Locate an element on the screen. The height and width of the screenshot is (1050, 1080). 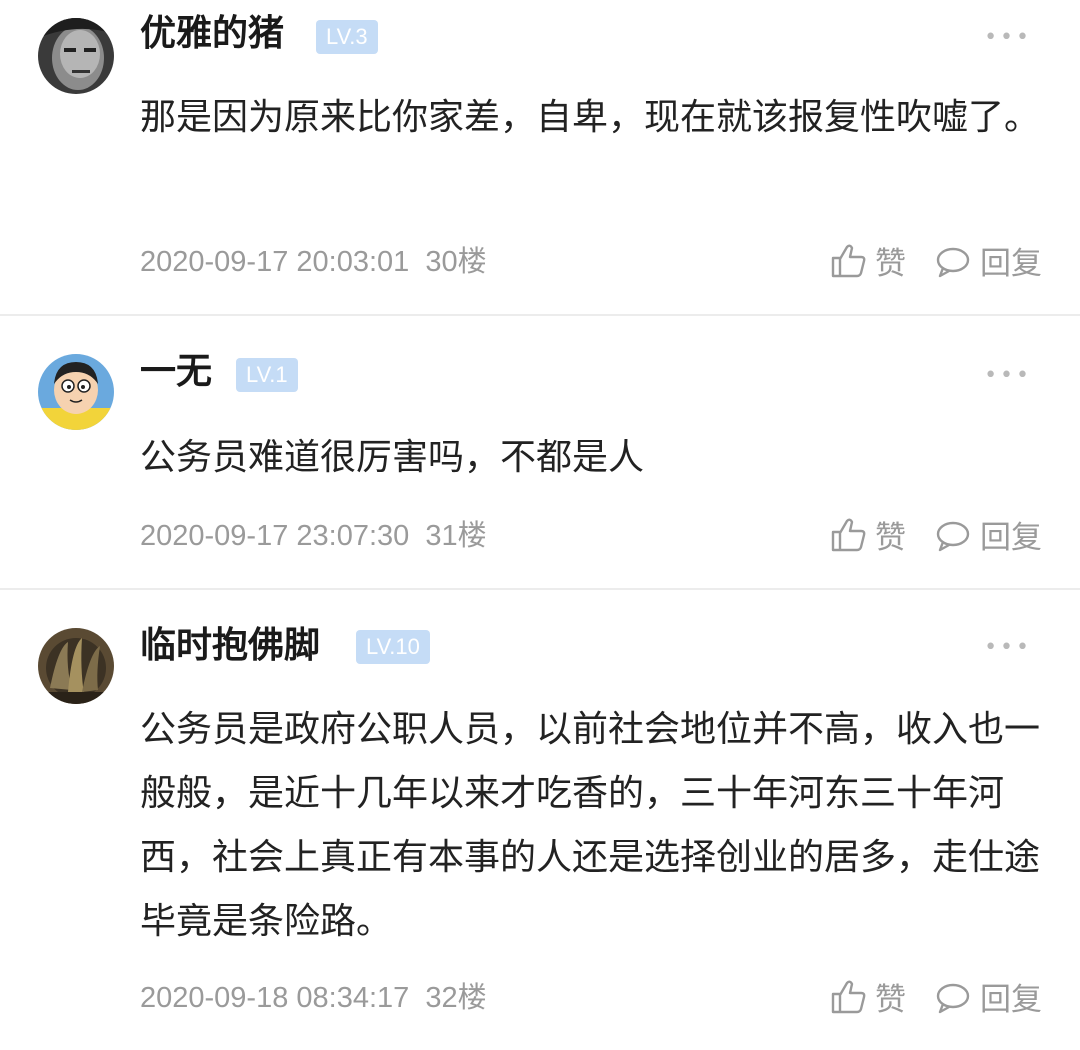
floor-number: 31楼 is located at coordinates (456, 536).